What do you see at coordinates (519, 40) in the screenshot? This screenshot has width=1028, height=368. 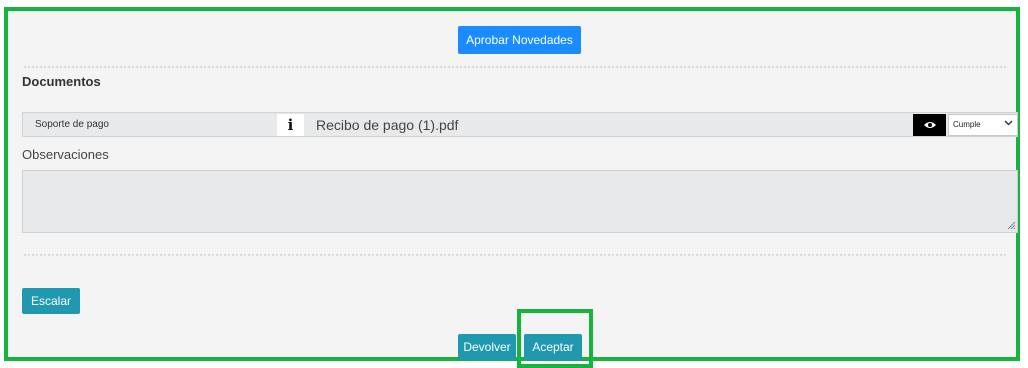 I see `approve-novelties-button: Aprobar Novedades` at bounding box center [519, 40].